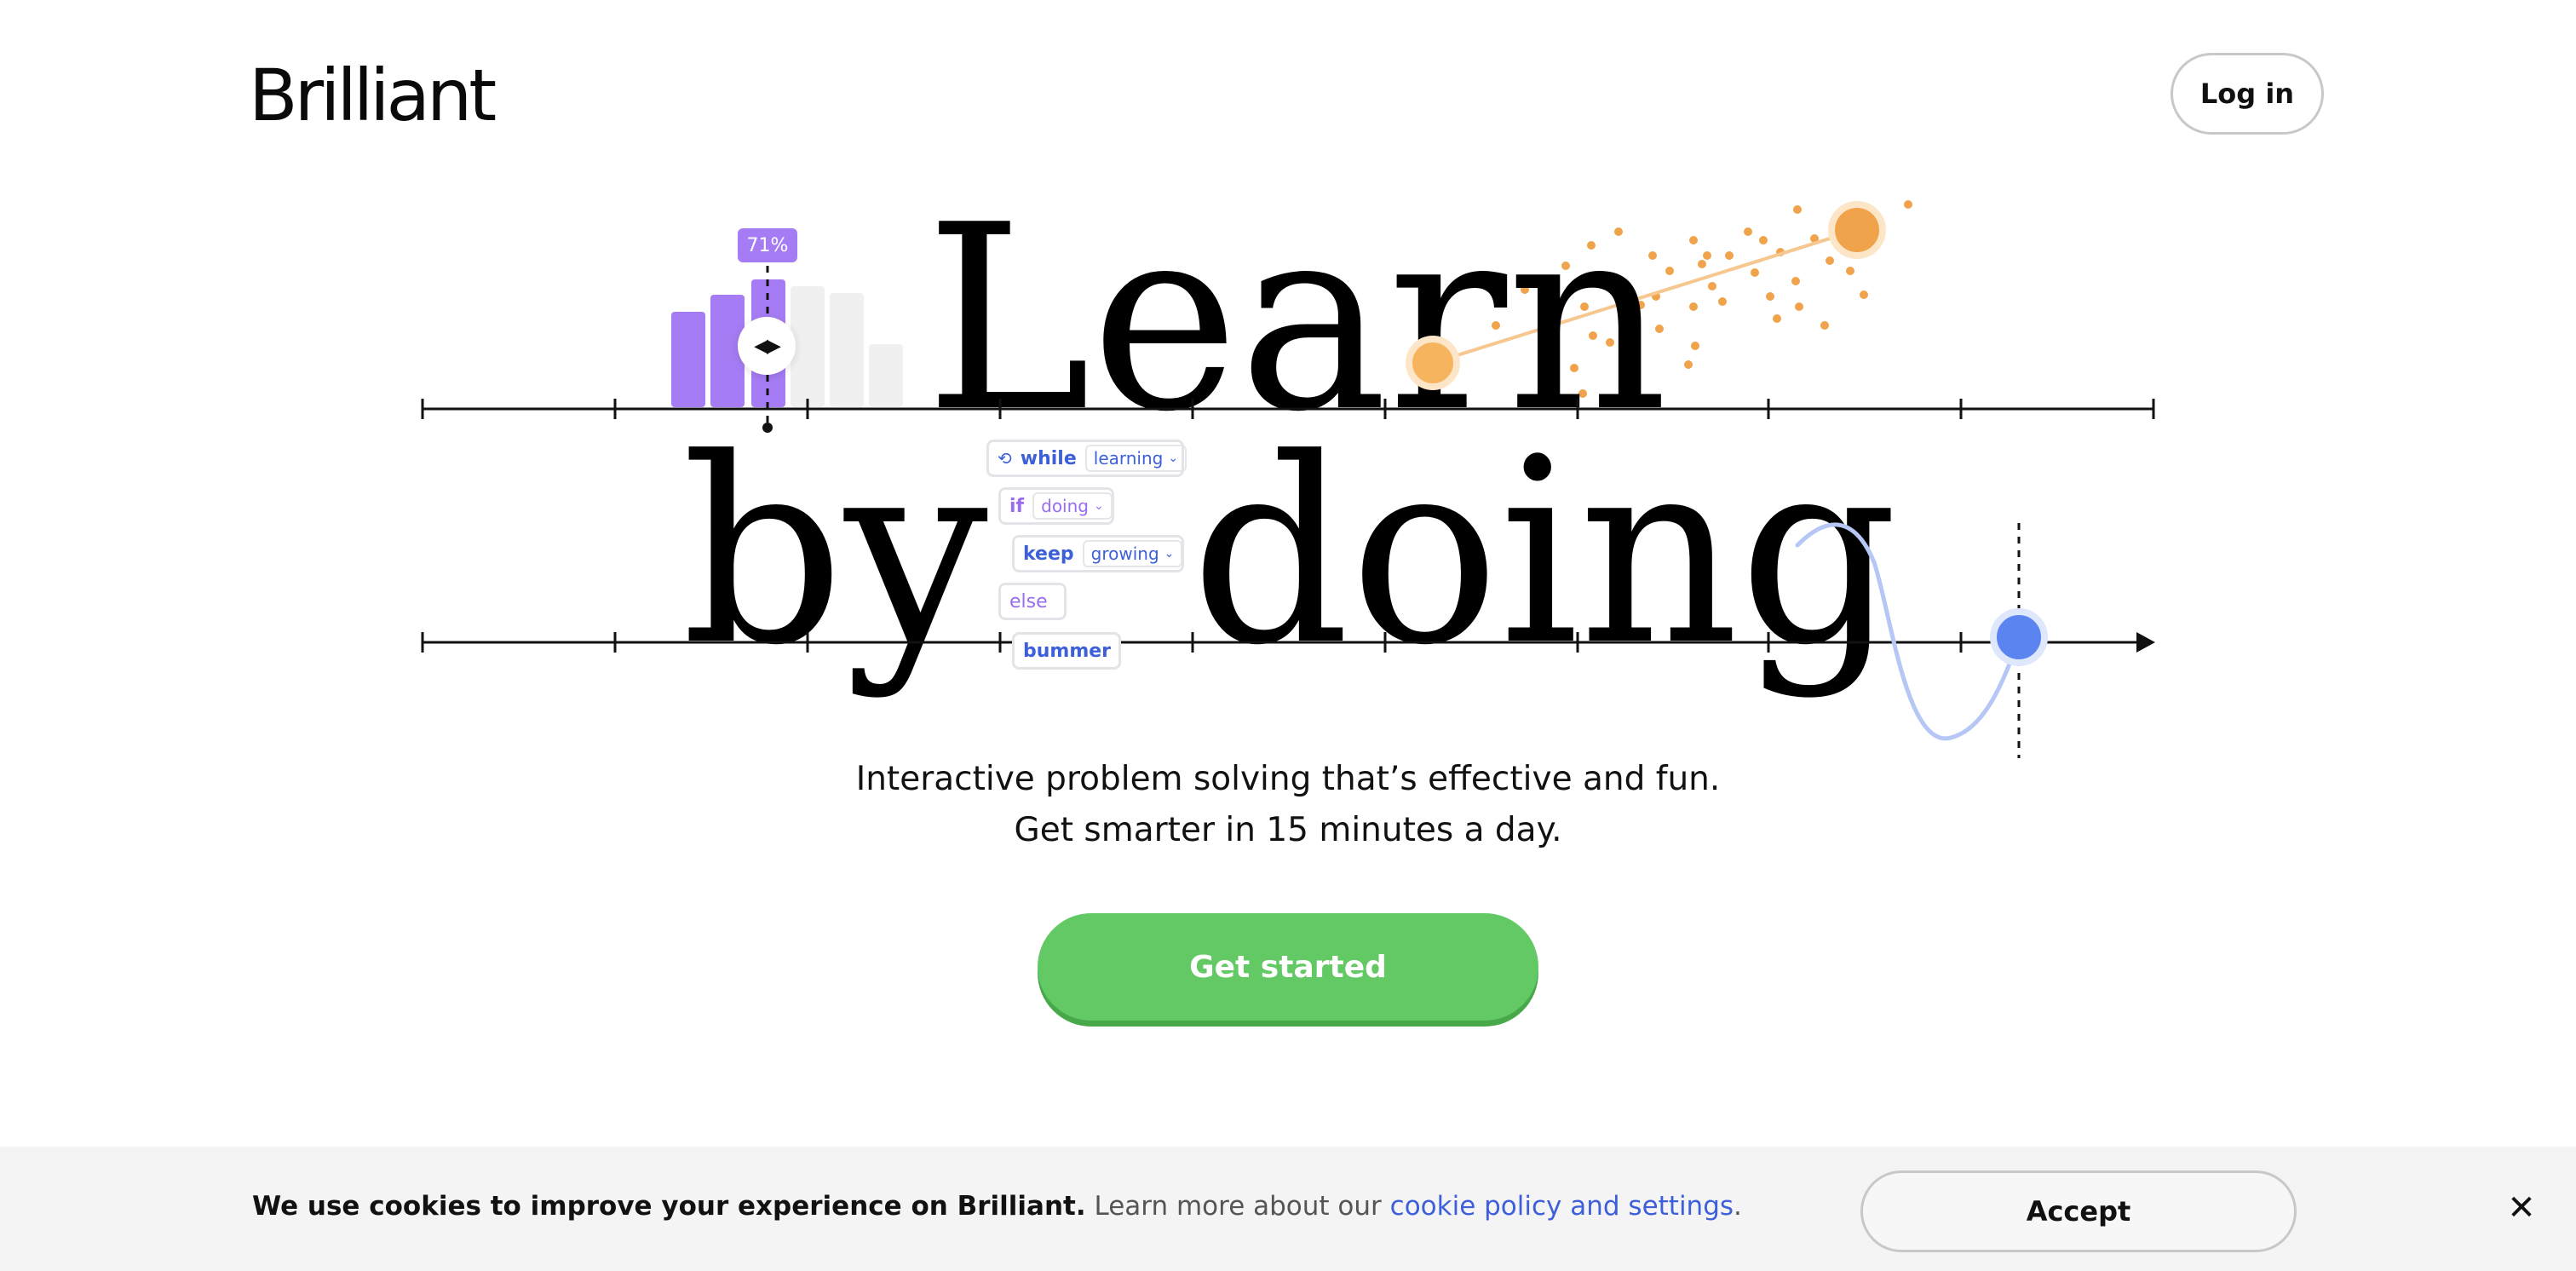 This screenshot has width=2576, height=1271. Describe the element at coordinates (2079, 1211) in the screenshot. I see `accept-button: Accept` at that location.